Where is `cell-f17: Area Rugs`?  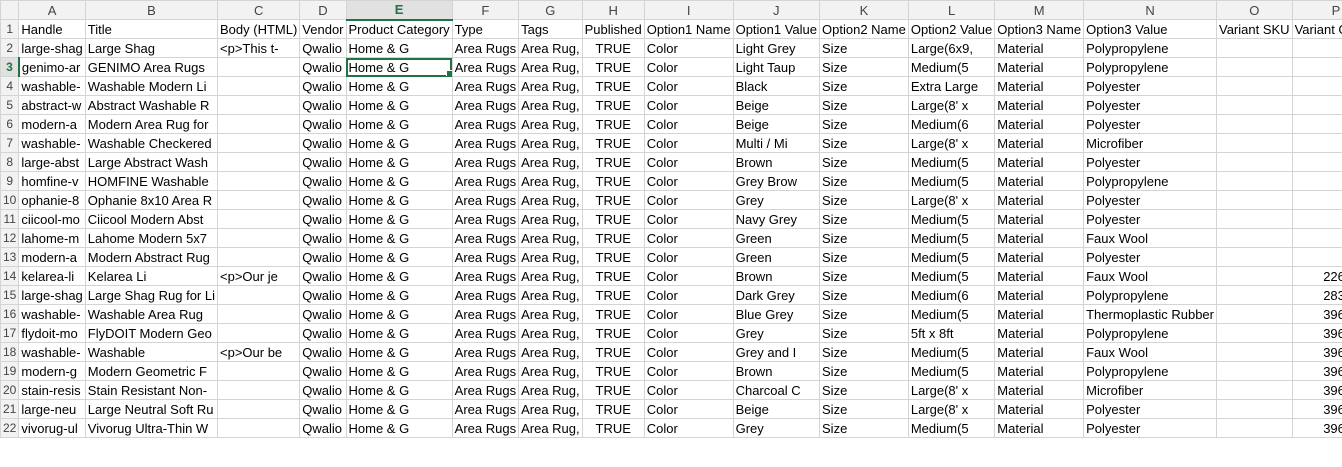 cell-f17: Area Rugs is located at coordinates (485, 333).